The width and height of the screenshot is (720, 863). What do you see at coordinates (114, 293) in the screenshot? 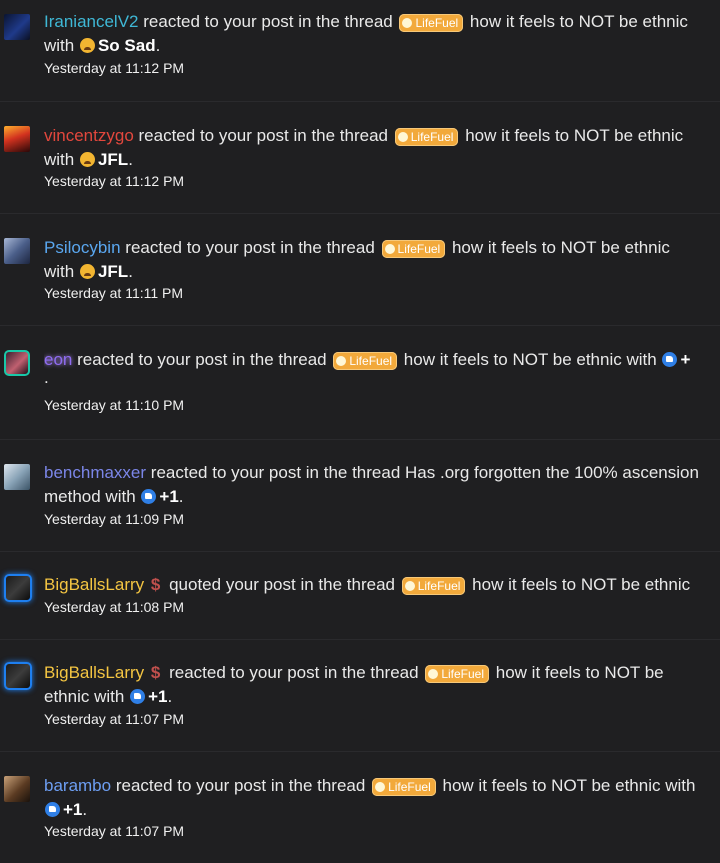
I see `timestamp: Yesterday at 11:11 PM` at bounding box center [114, 293].